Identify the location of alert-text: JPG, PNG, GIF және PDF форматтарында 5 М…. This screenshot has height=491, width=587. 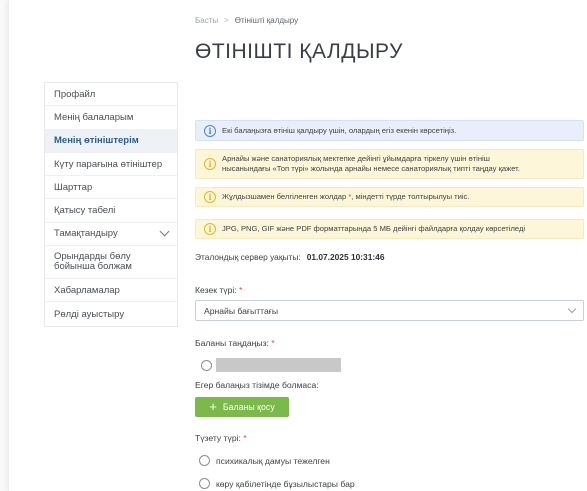
(374, 228).